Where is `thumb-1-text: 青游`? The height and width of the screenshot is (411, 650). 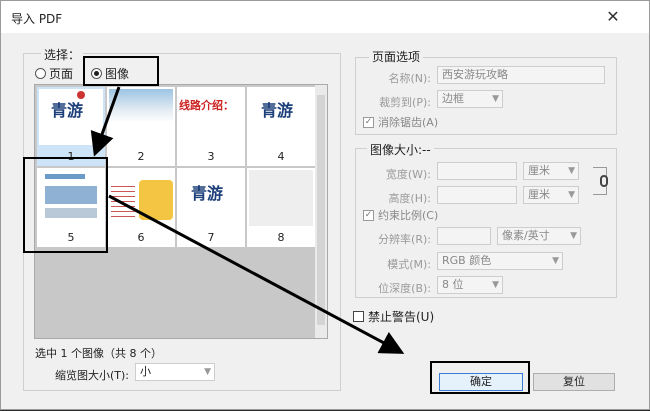
thumb-1-text: 青游 is located at coordinates (67, 110).